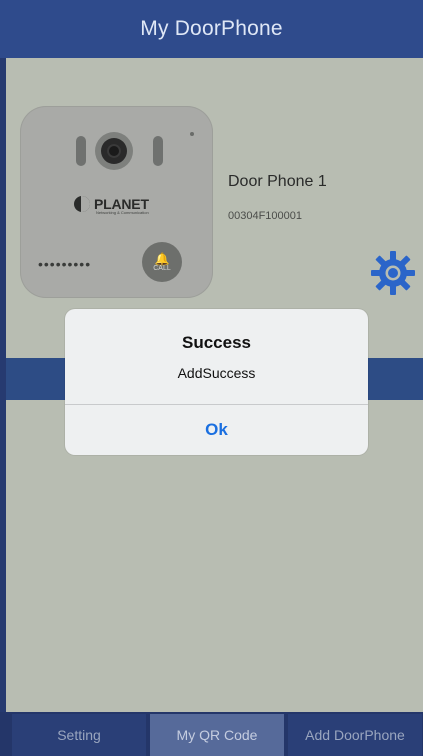  Describe the element at coordinates (216, 382) in the screenshot. I see `success-dialog: Success AddSuccess Ok` at that location.